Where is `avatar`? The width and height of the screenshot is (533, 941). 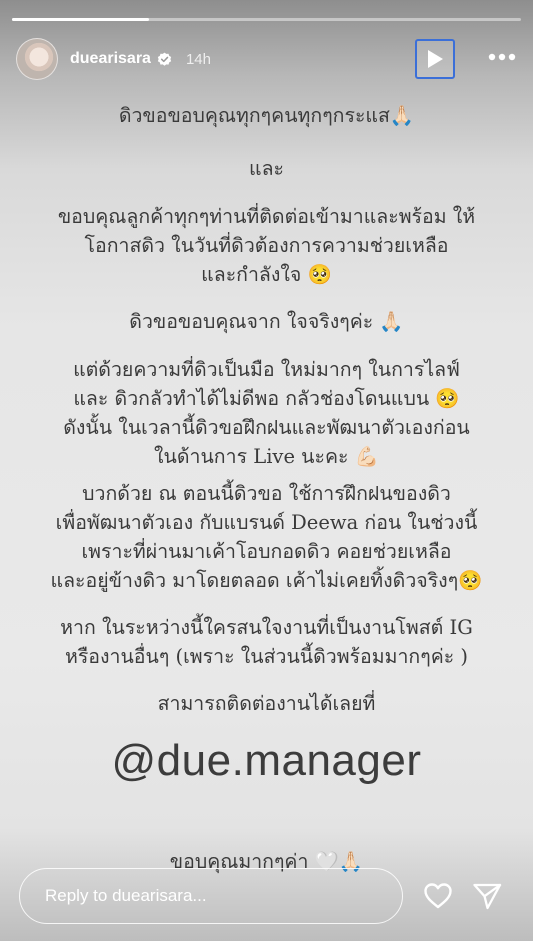 avatar is located at coordinates (37, 59).